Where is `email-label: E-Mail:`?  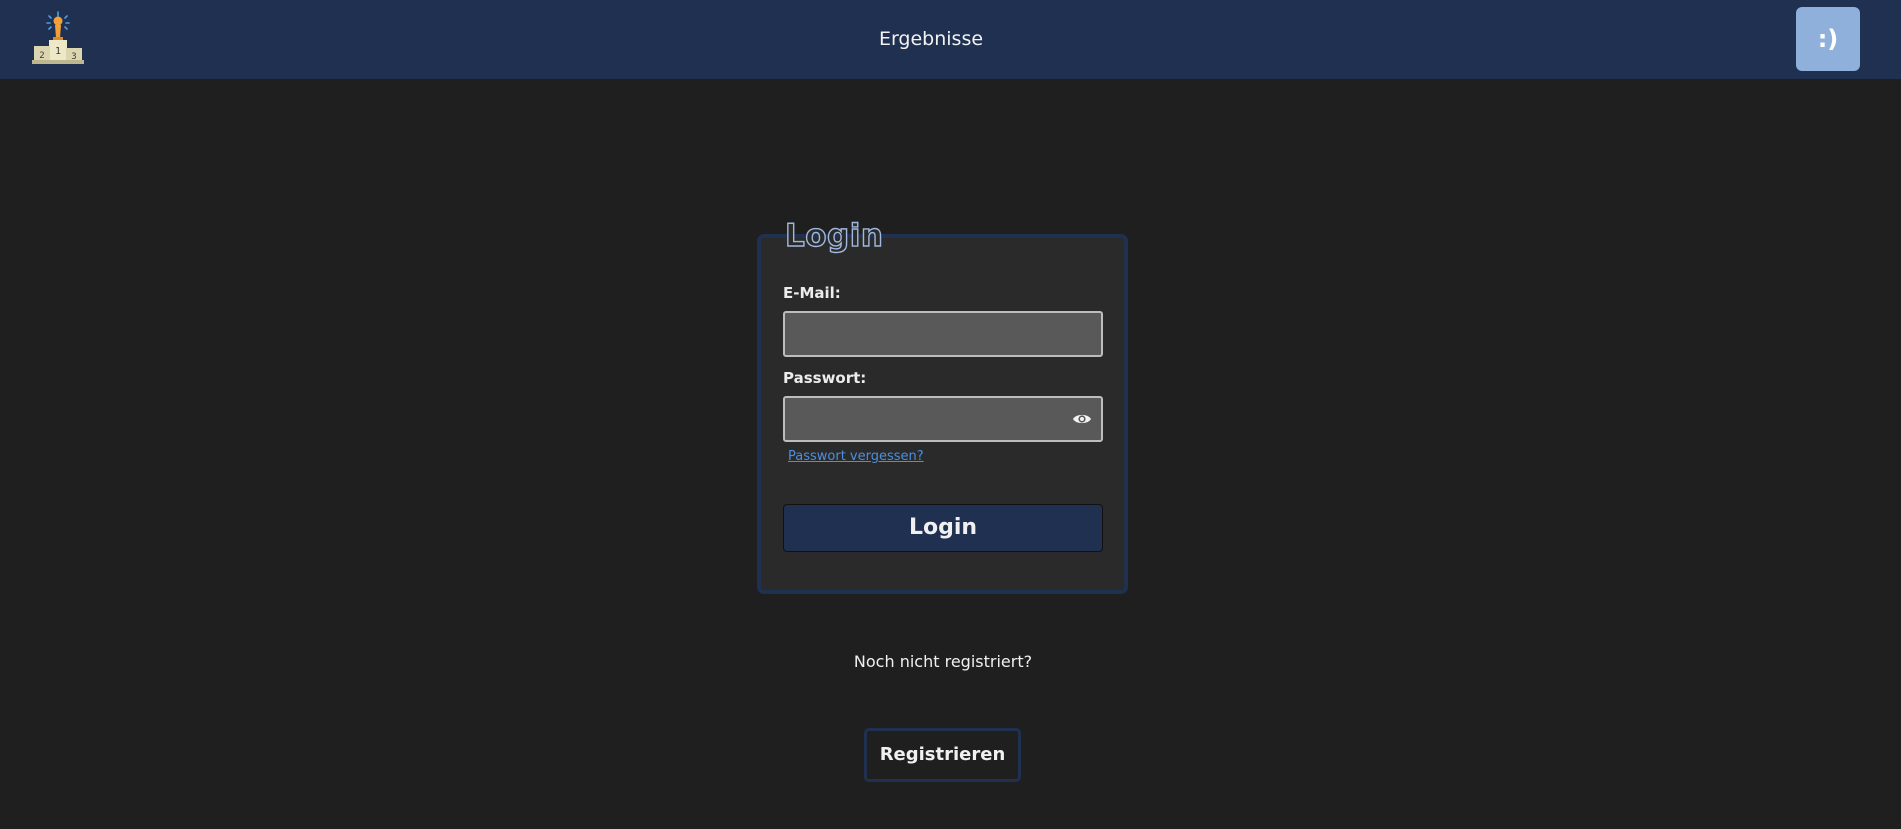
email-label: E-Mail: is located at coordinates (812, 293).